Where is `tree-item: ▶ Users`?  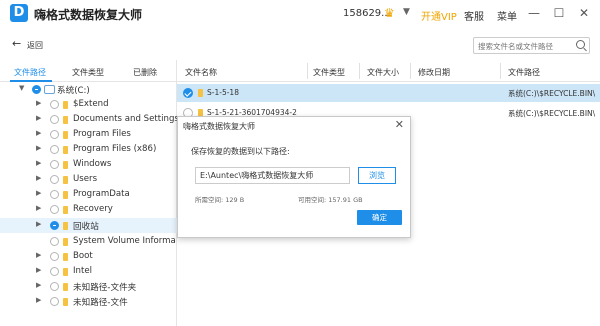 tree-item: ▶ Users is located at coordinates (88, 179).